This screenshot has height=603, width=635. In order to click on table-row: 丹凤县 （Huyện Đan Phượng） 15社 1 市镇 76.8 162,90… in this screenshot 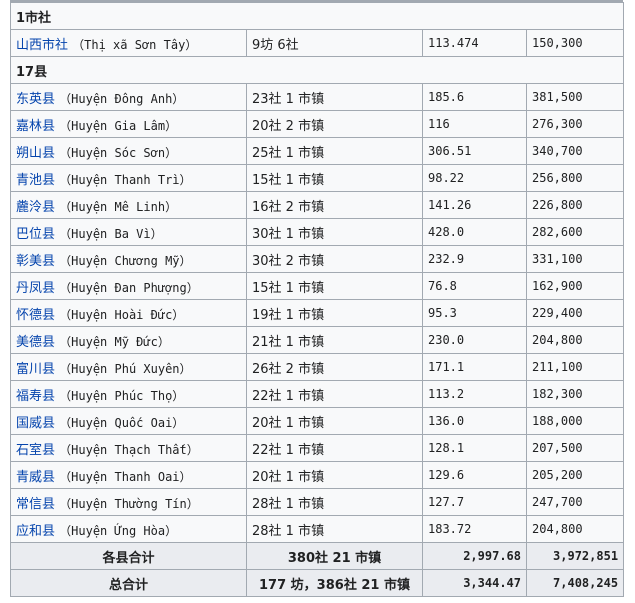, I will do `click(317, 286)`.